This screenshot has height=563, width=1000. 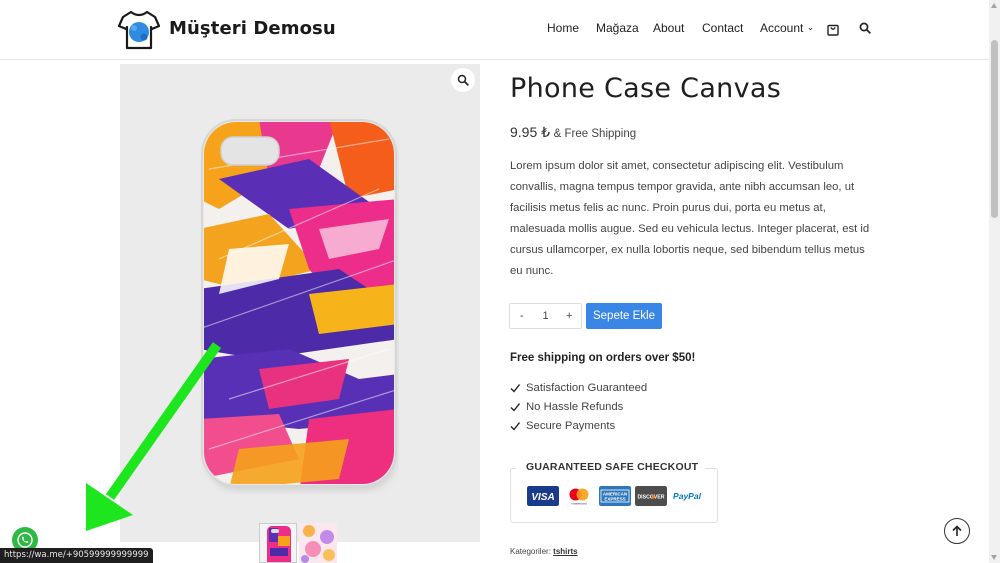 I want to click on nav-item-contact: Contact, so click(x=722, y=28).